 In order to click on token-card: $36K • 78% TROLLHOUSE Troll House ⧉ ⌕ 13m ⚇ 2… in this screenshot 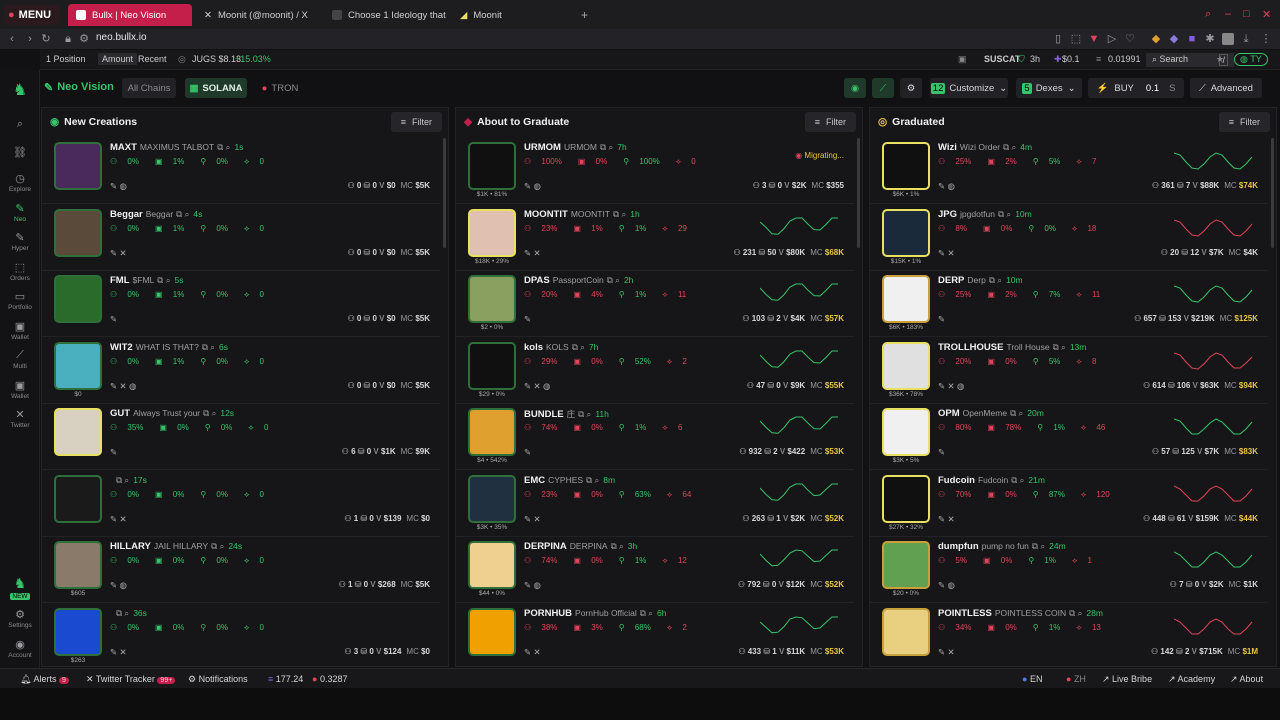, I will do `click(1069, 370)`.